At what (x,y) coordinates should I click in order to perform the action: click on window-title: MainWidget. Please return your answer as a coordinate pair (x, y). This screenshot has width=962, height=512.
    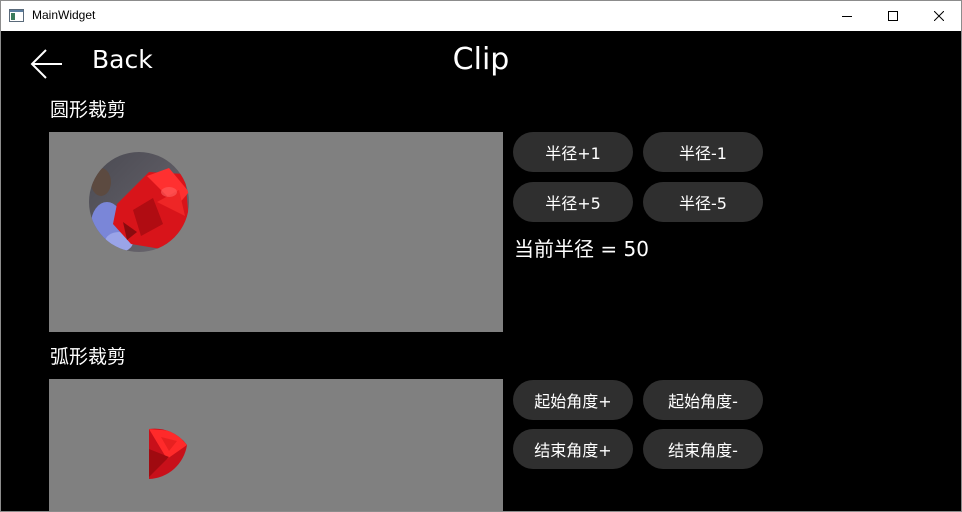
    Looking at the image, I should click on (64, 15).